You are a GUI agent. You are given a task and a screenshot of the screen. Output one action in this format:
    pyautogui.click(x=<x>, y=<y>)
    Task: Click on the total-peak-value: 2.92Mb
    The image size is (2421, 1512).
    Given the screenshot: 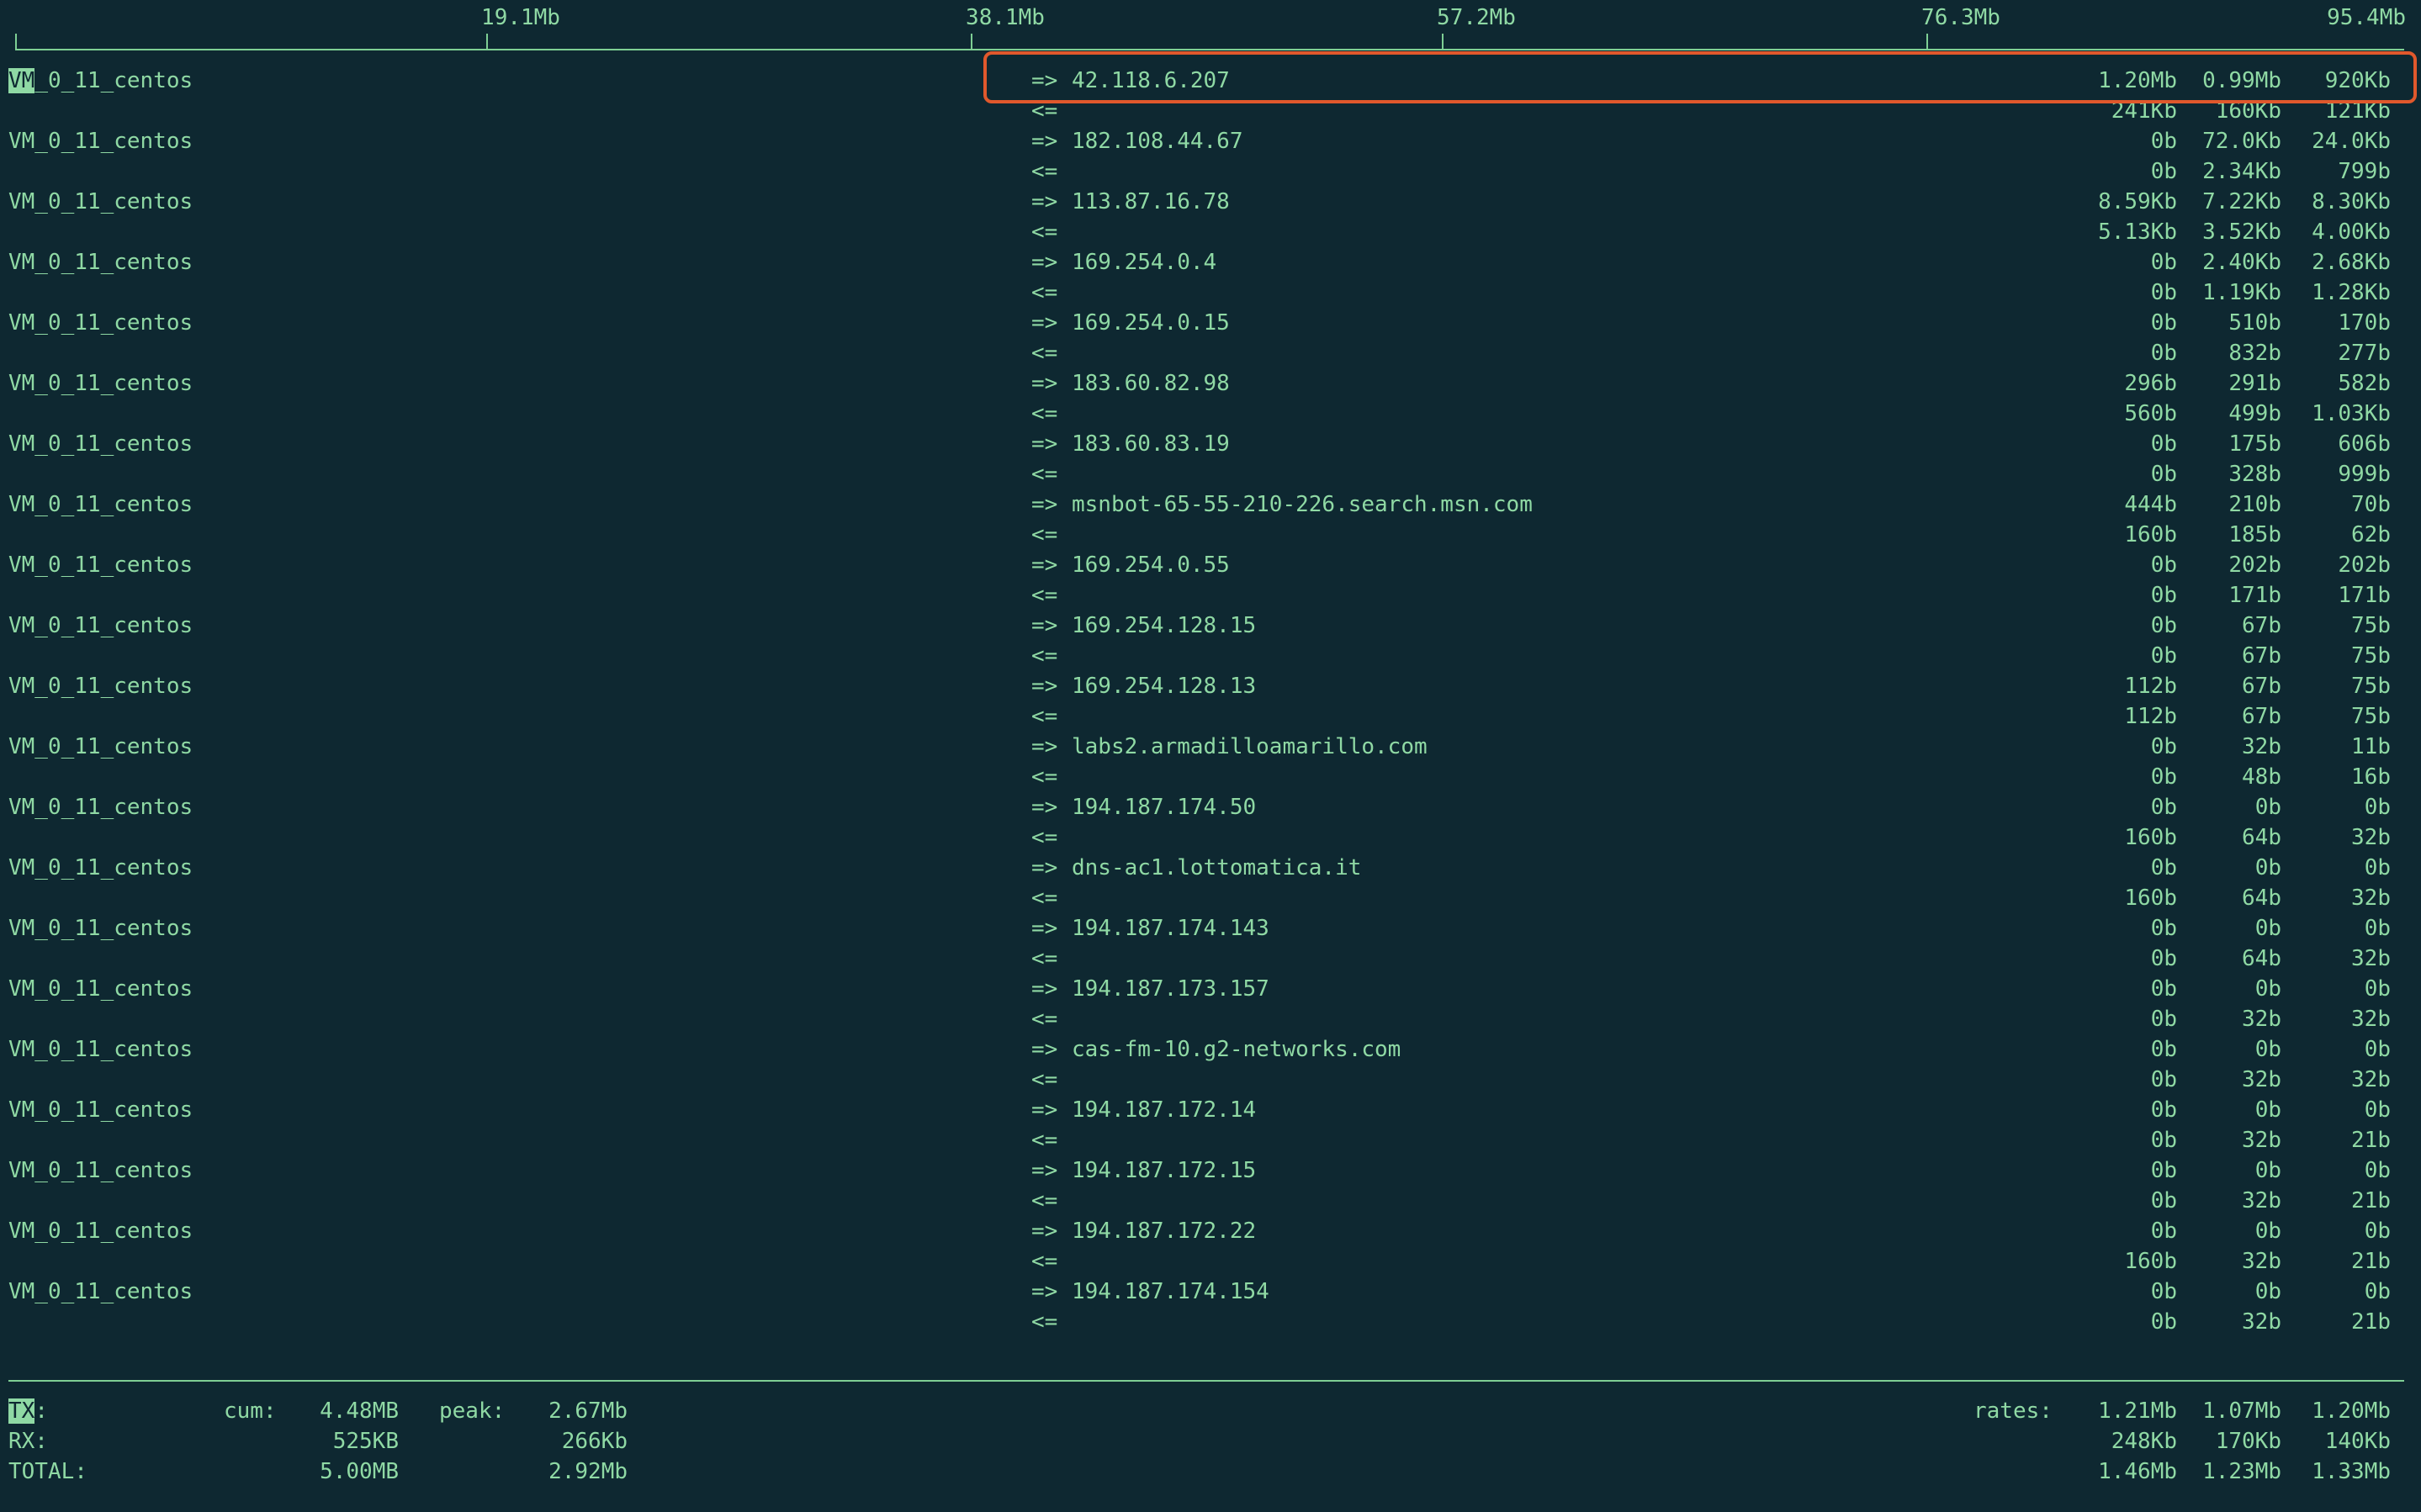 What is the action you would take?
    pyautogui.click(x=588, y=1471)
    